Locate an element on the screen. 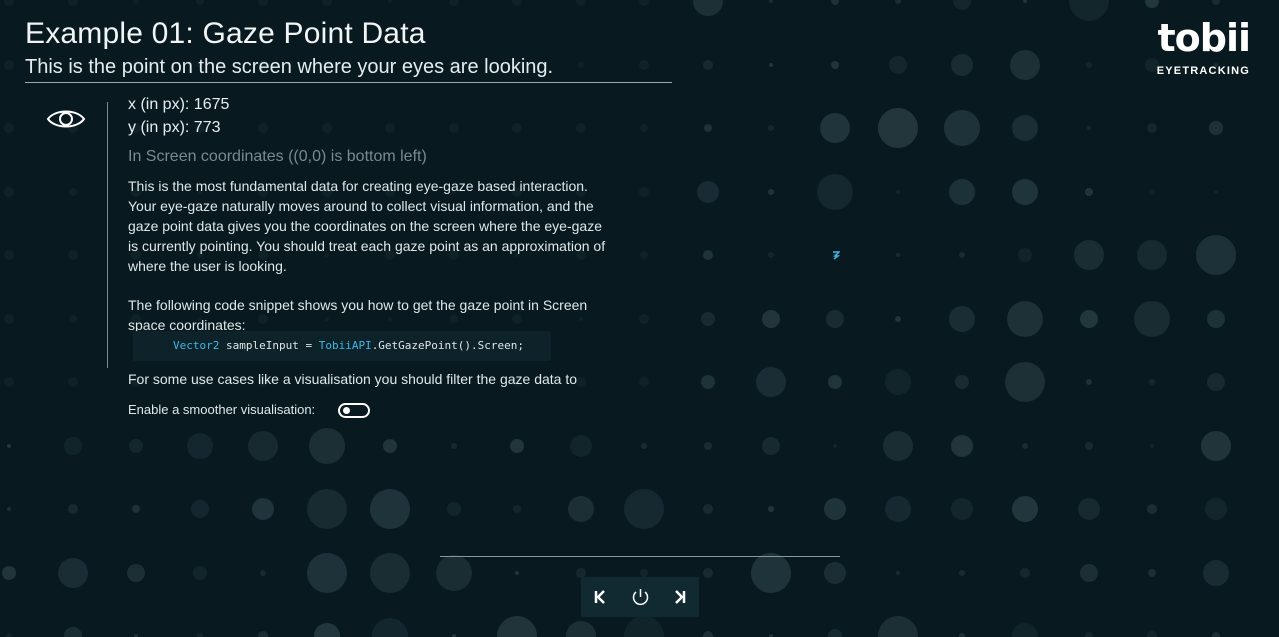 This screenshot has height=637, width=1279. logo-tagline: EYETRACKING is located at coordinates (1203, 71).